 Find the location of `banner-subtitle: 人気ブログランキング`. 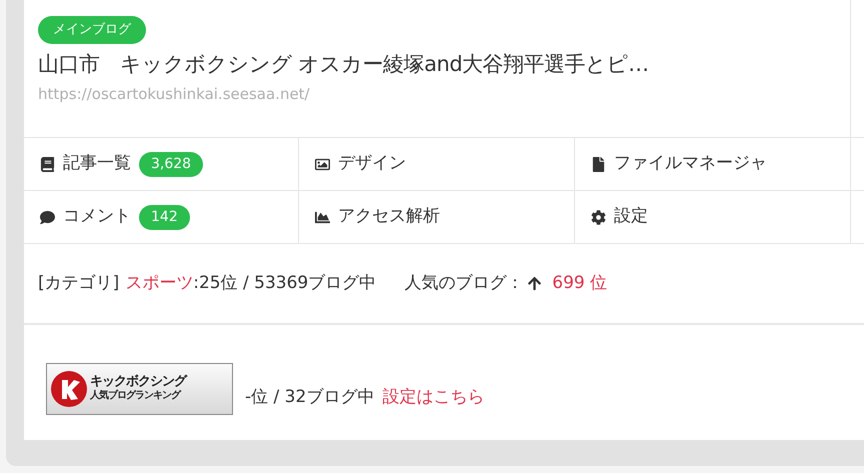

banner-subtitle: 人気ブログランキング is located at coordinates (136, 396).